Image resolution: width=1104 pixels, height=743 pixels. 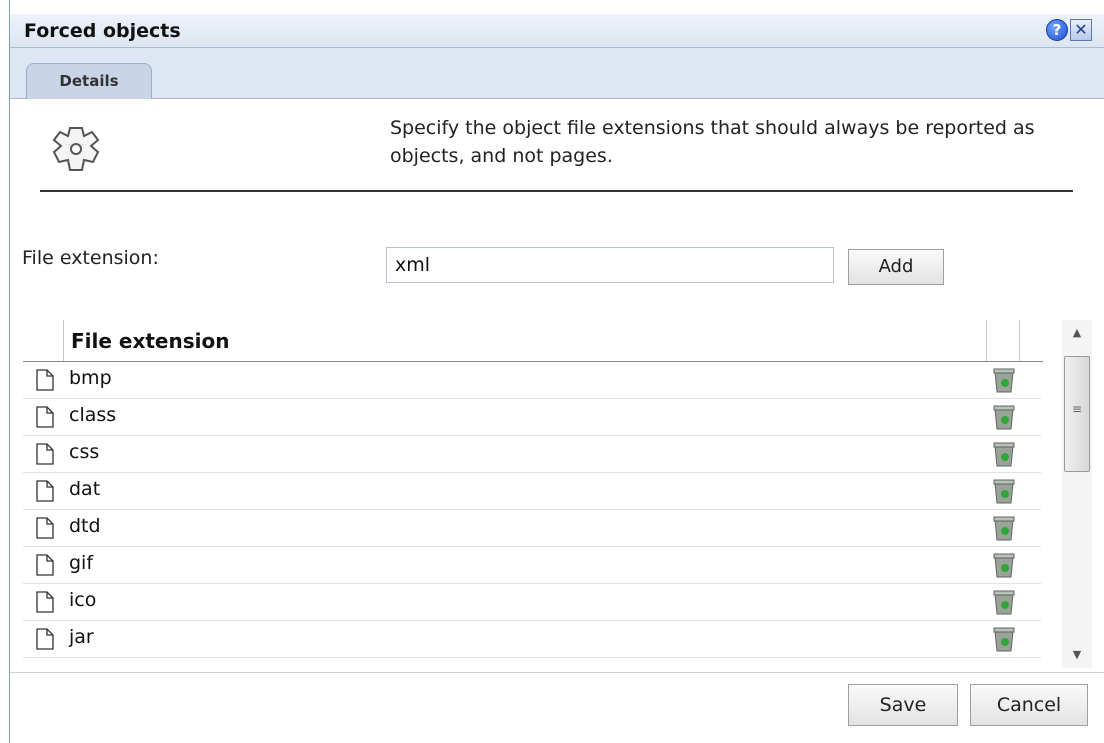 I want to click on divider, so click(x=556, y=191).